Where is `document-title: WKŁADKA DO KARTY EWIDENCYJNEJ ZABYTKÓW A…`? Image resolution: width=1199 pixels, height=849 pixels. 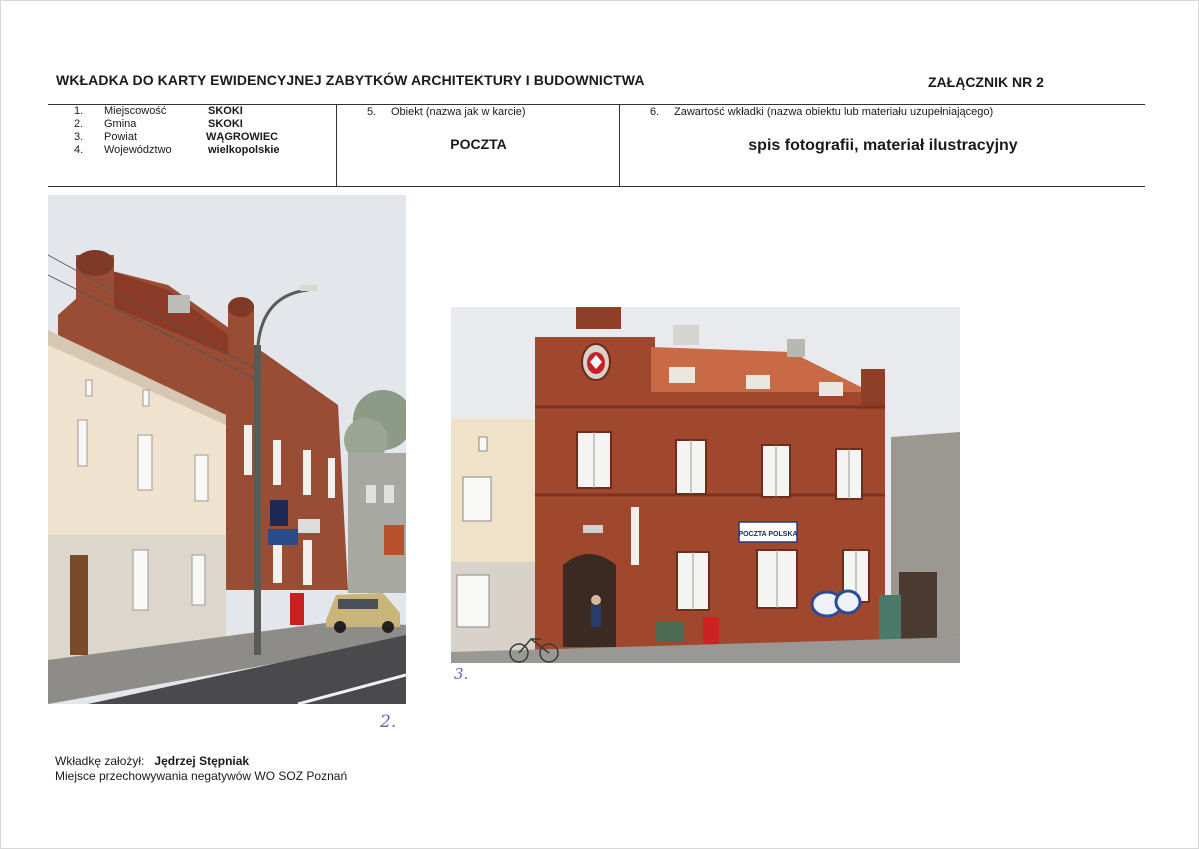
document-title: WKŁADKA DO KARTY EWIDENCYJNEJ ZABYTKÓW A… is located at coordinates (350, 80).